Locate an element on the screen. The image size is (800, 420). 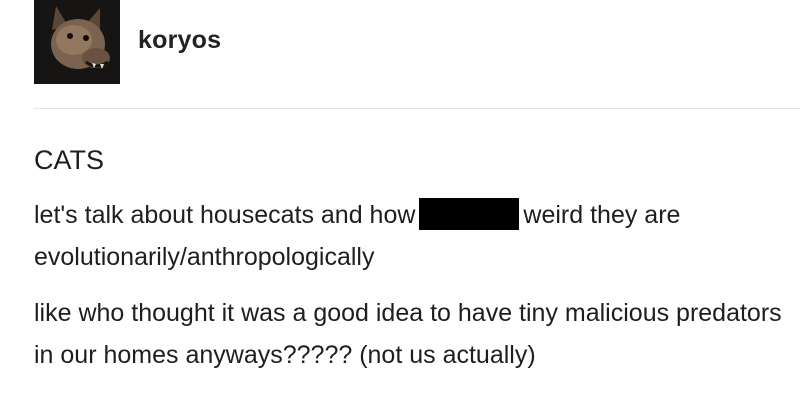
author-username: koryos is located at coordinates (179, 40).